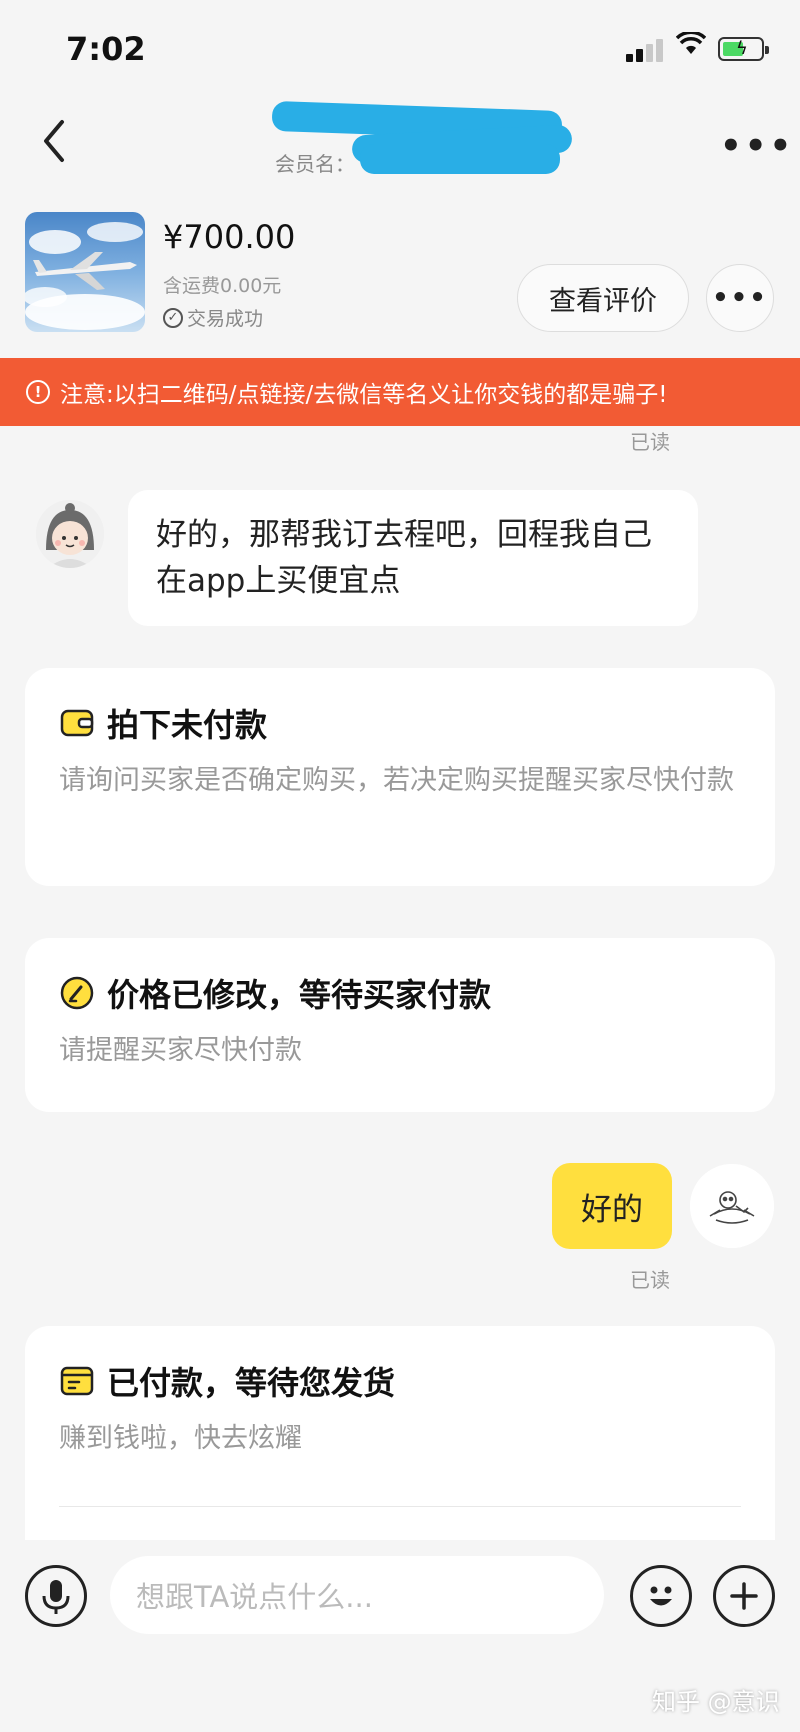  I want to click on add-attachment-button, so click(744, 1596).